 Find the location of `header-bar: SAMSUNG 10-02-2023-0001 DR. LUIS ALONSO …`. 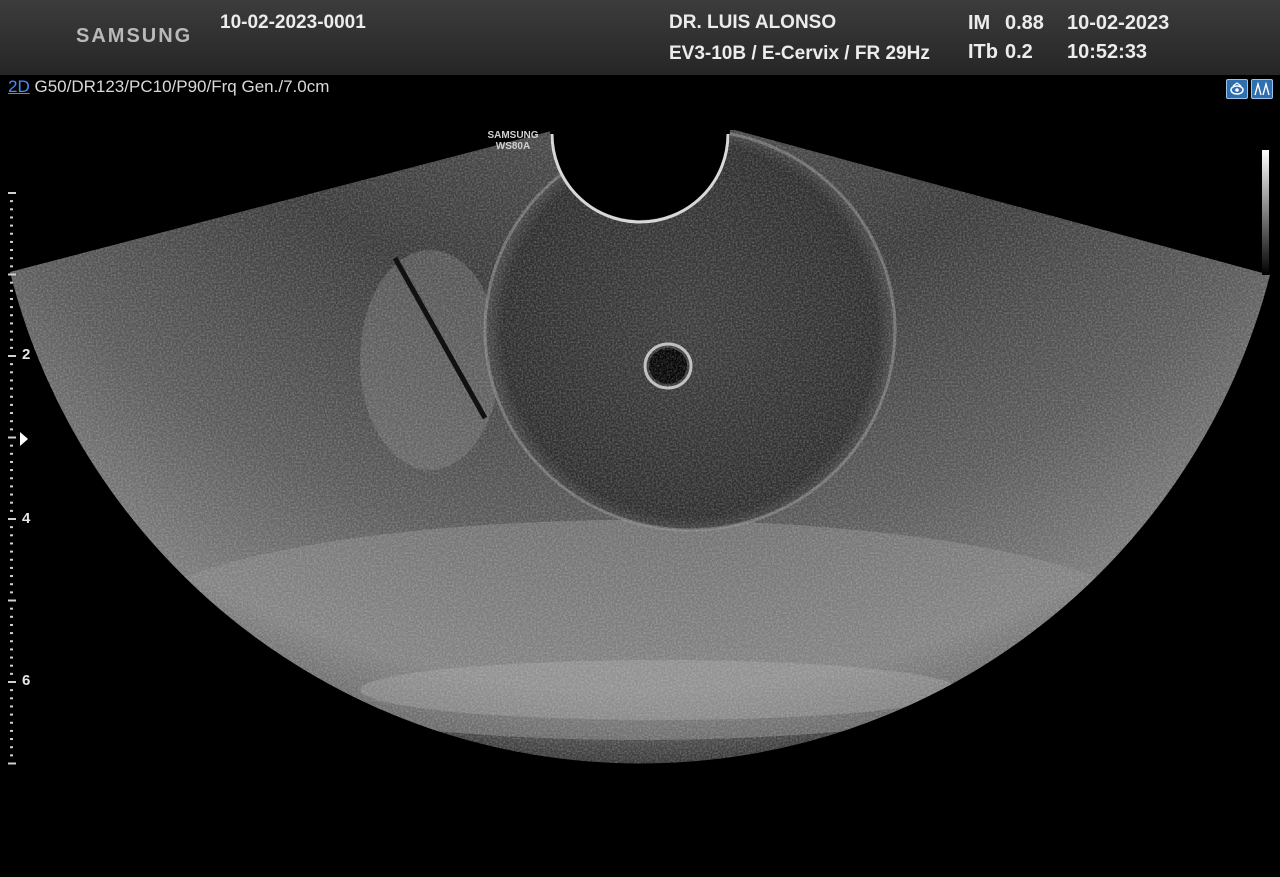

header-bar: SAMSUNG 10-02-2023-0001 DR. LUIS ALONSO … is located at coordinates (640, 37).